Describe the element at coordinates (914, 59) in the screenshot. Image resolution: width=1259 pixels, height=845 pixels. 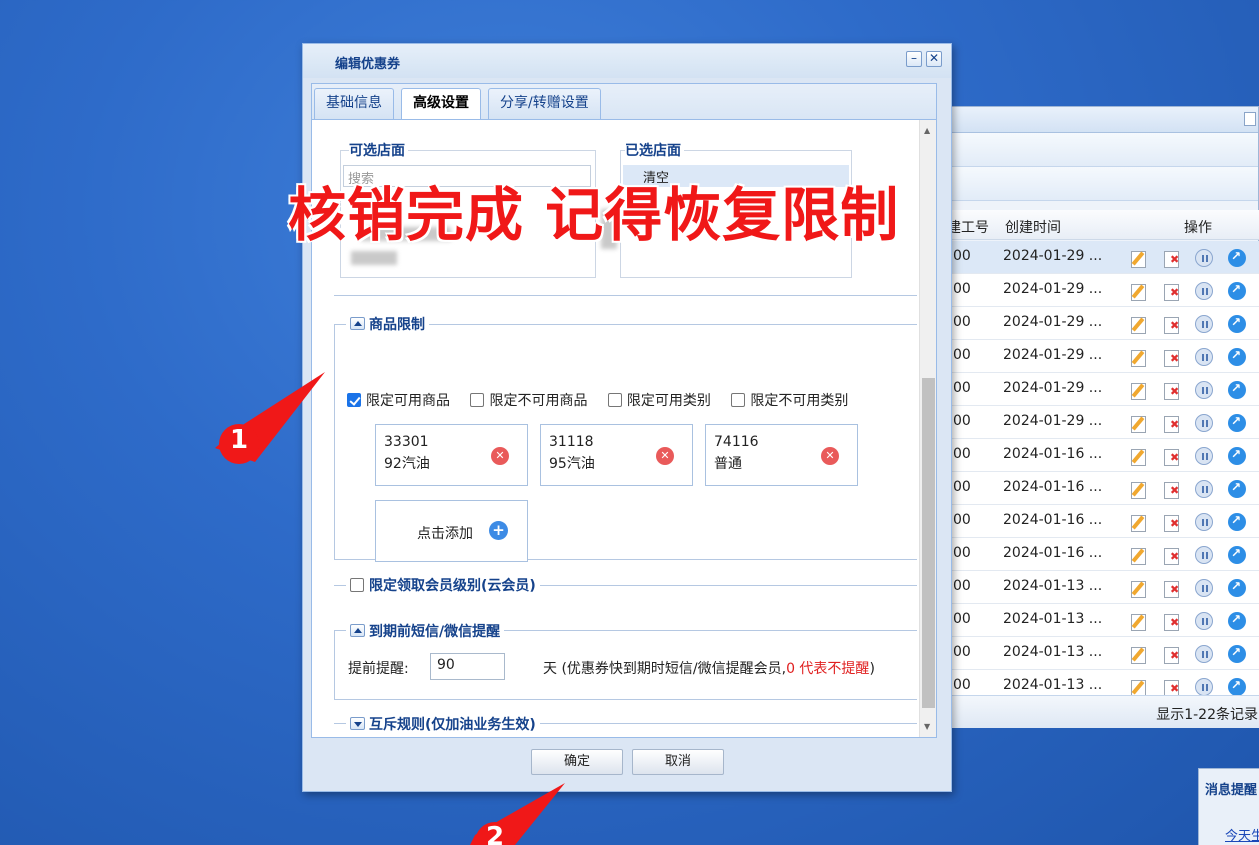
I see `minimize-icon: –` at that location.